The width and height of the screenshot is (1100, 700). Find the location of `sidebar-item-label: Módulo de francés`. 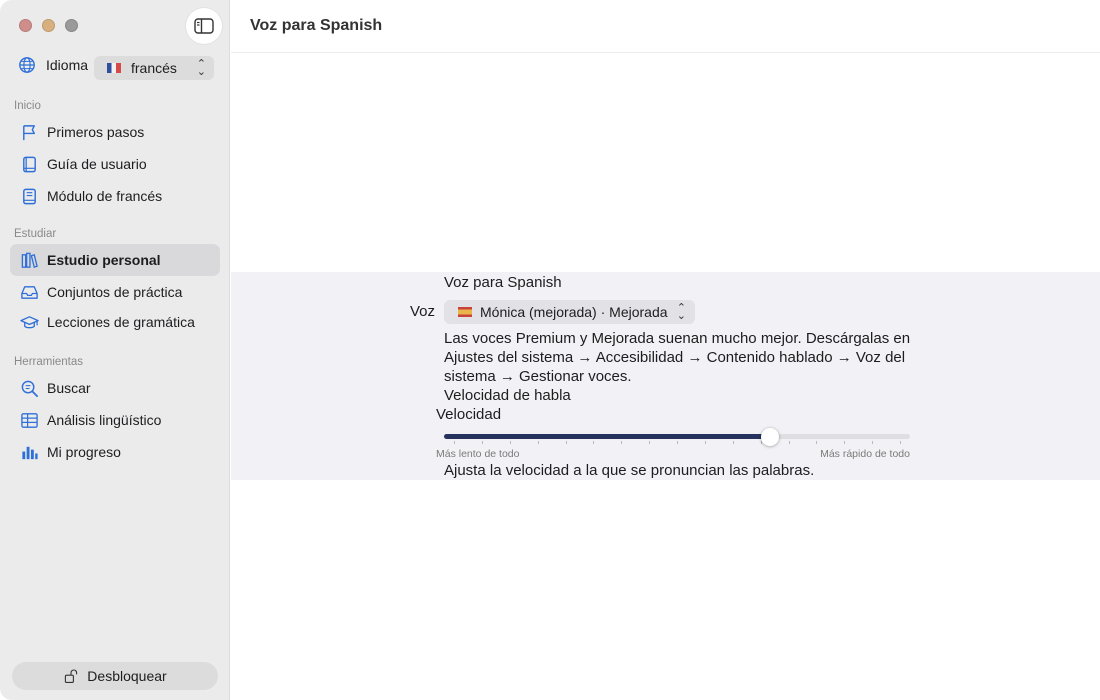

sidebar-item-label: Módulo de francés is located at coordinates (105, 196).